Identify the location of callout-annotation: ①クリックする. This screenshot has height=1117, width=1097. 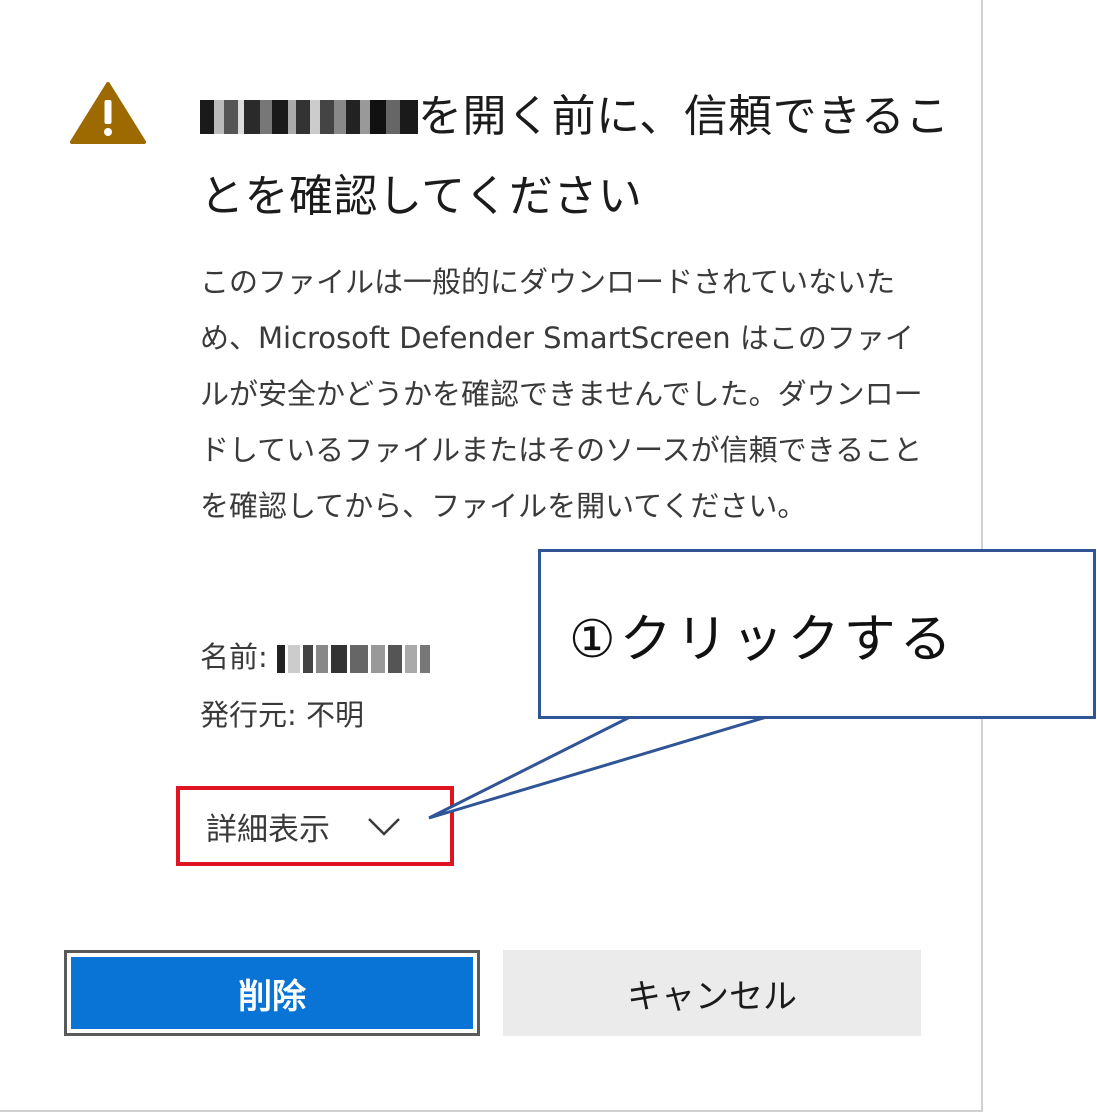
(817, 634).